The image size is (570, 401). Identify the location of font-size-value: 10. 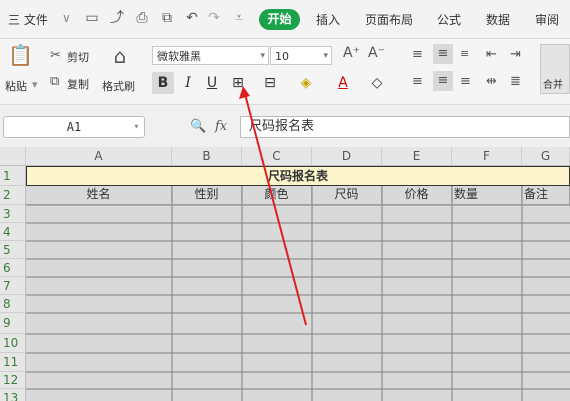
(282, 56).